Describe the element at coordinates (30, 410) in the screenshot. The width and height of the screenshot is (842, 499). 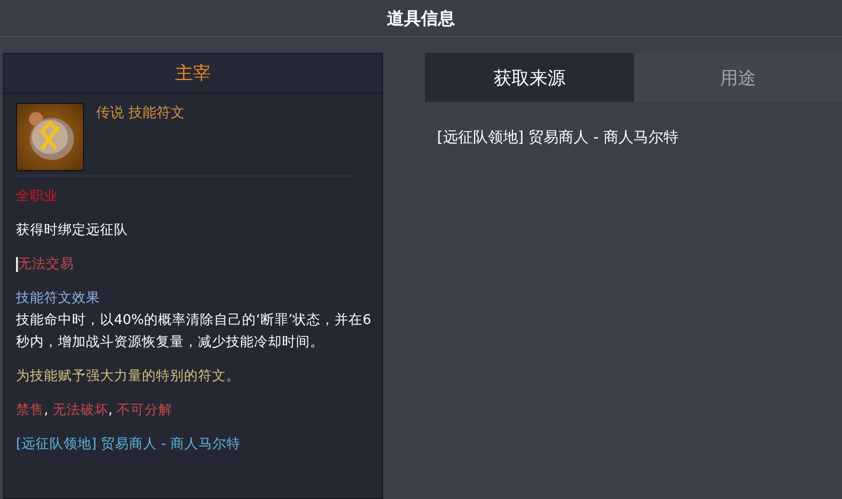
I see `item-restriction: 禁售` at that location.